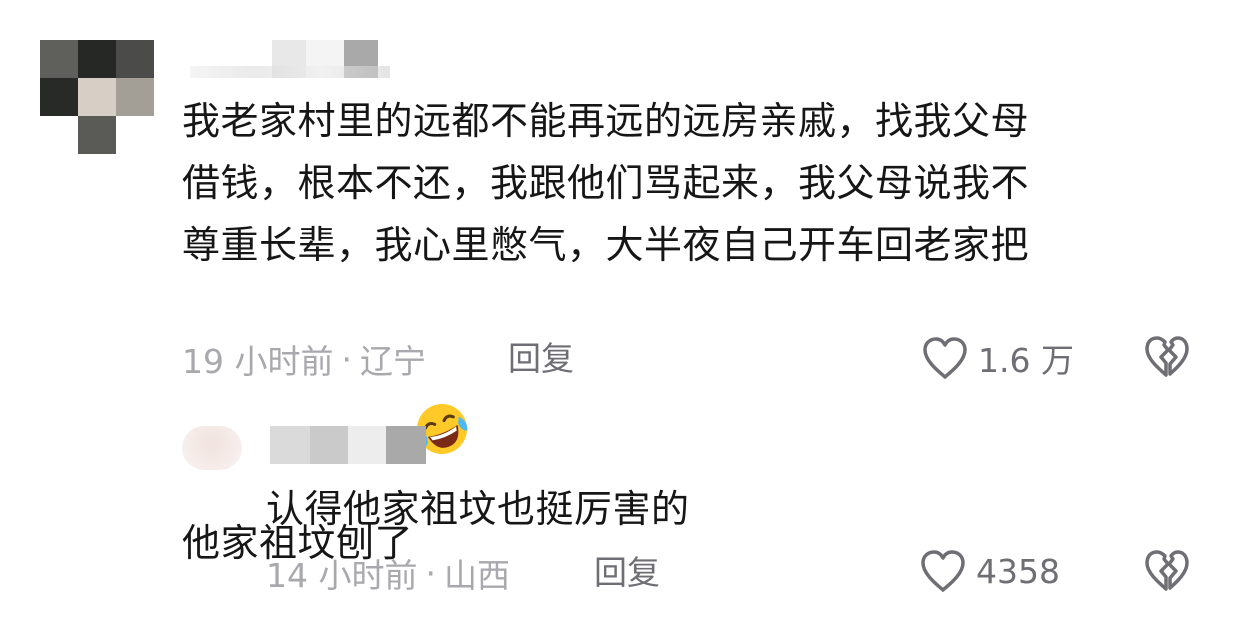 The width and height of the screenshot is (1242, 626). What do you see at coordinates (212, 448) in the screenshot?
I see `reply-avatar` at bounding box center [212, 448].